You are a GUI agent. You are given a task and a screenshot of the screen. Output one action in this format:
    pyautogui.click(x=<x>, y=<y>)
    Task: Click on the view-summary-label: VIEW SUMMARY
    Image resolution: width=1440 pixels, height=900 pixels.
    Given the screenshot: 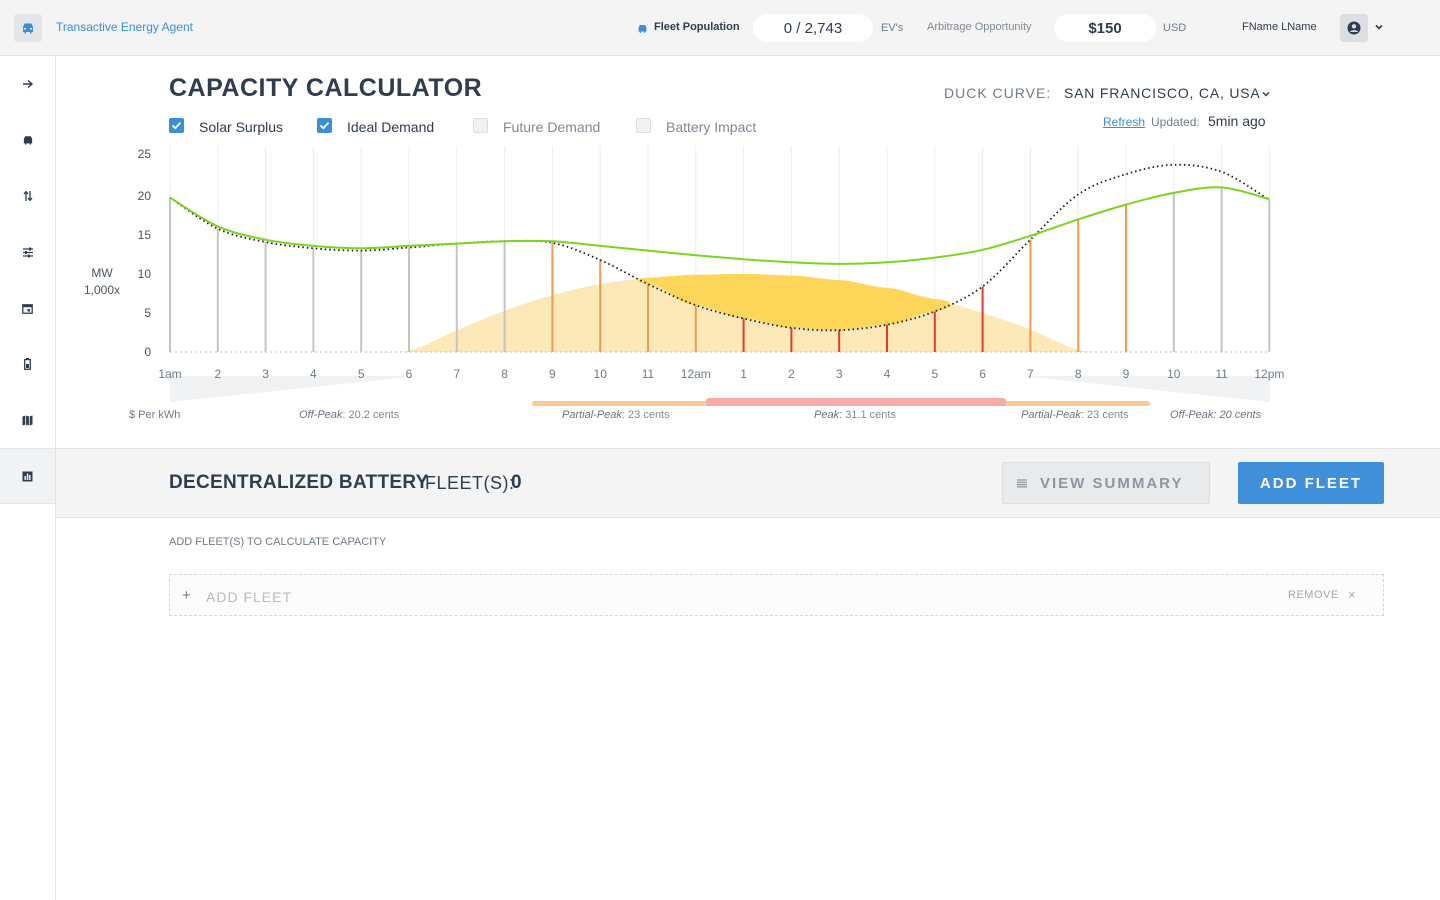 What is the action you would take?
    pyautogui.click(x=1112, y=483)
    